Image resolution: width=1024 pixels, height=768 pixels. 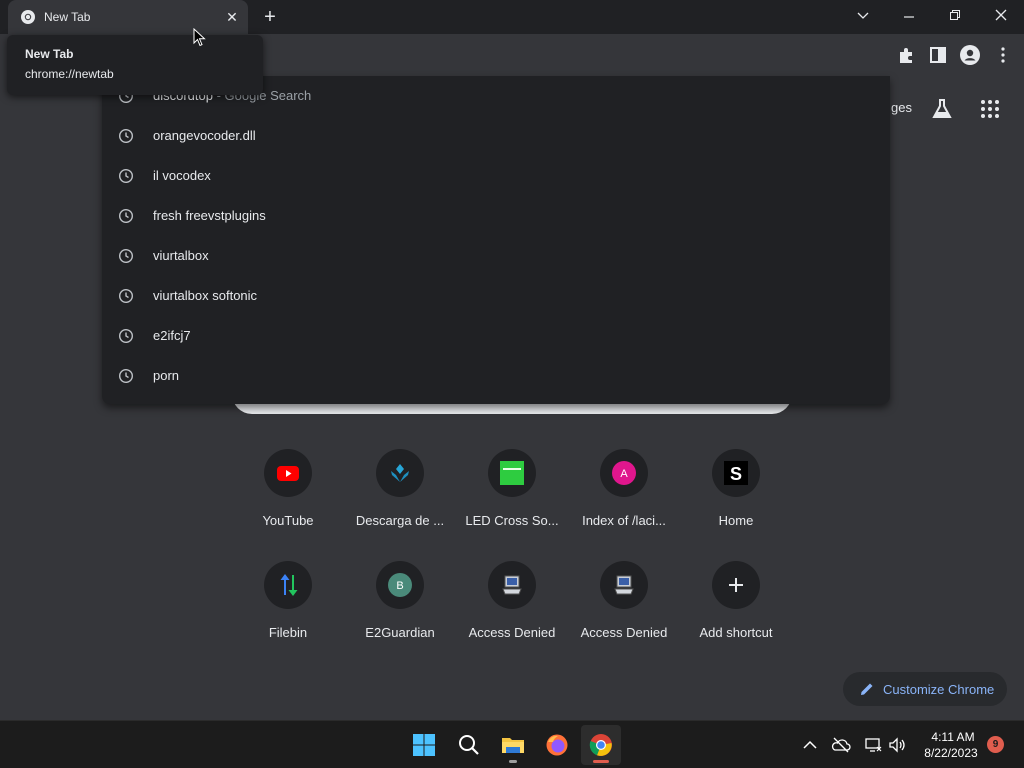 I want to click on notification-badge: 9, so click(x=995, y=744).